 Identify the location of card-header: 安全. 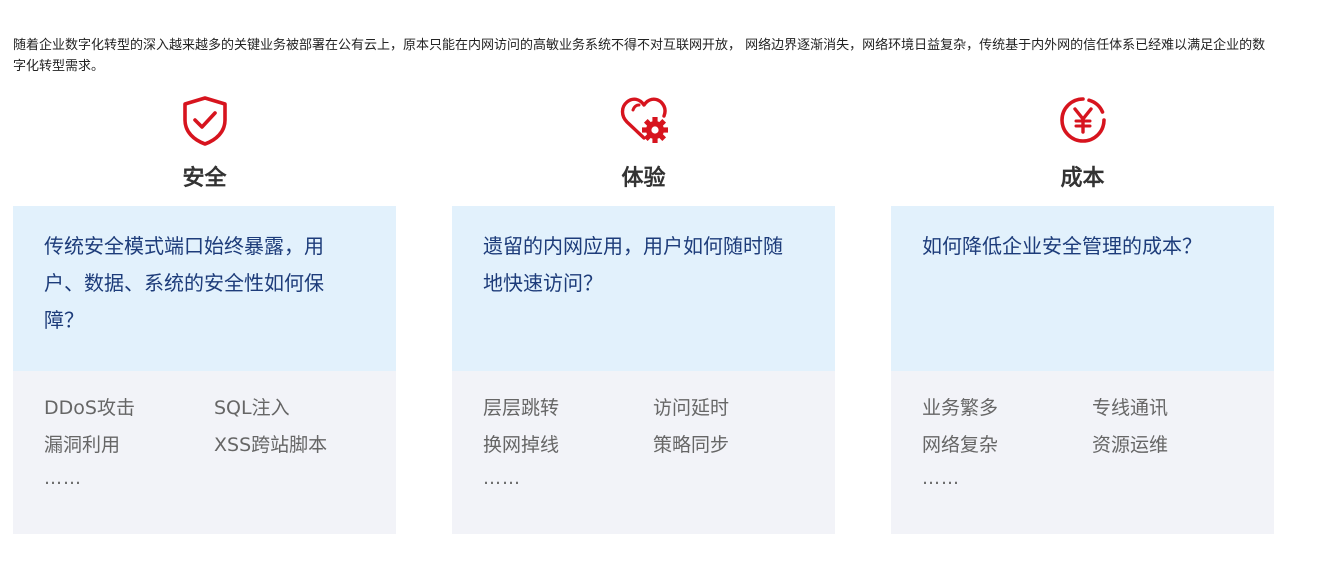
(204, 149).